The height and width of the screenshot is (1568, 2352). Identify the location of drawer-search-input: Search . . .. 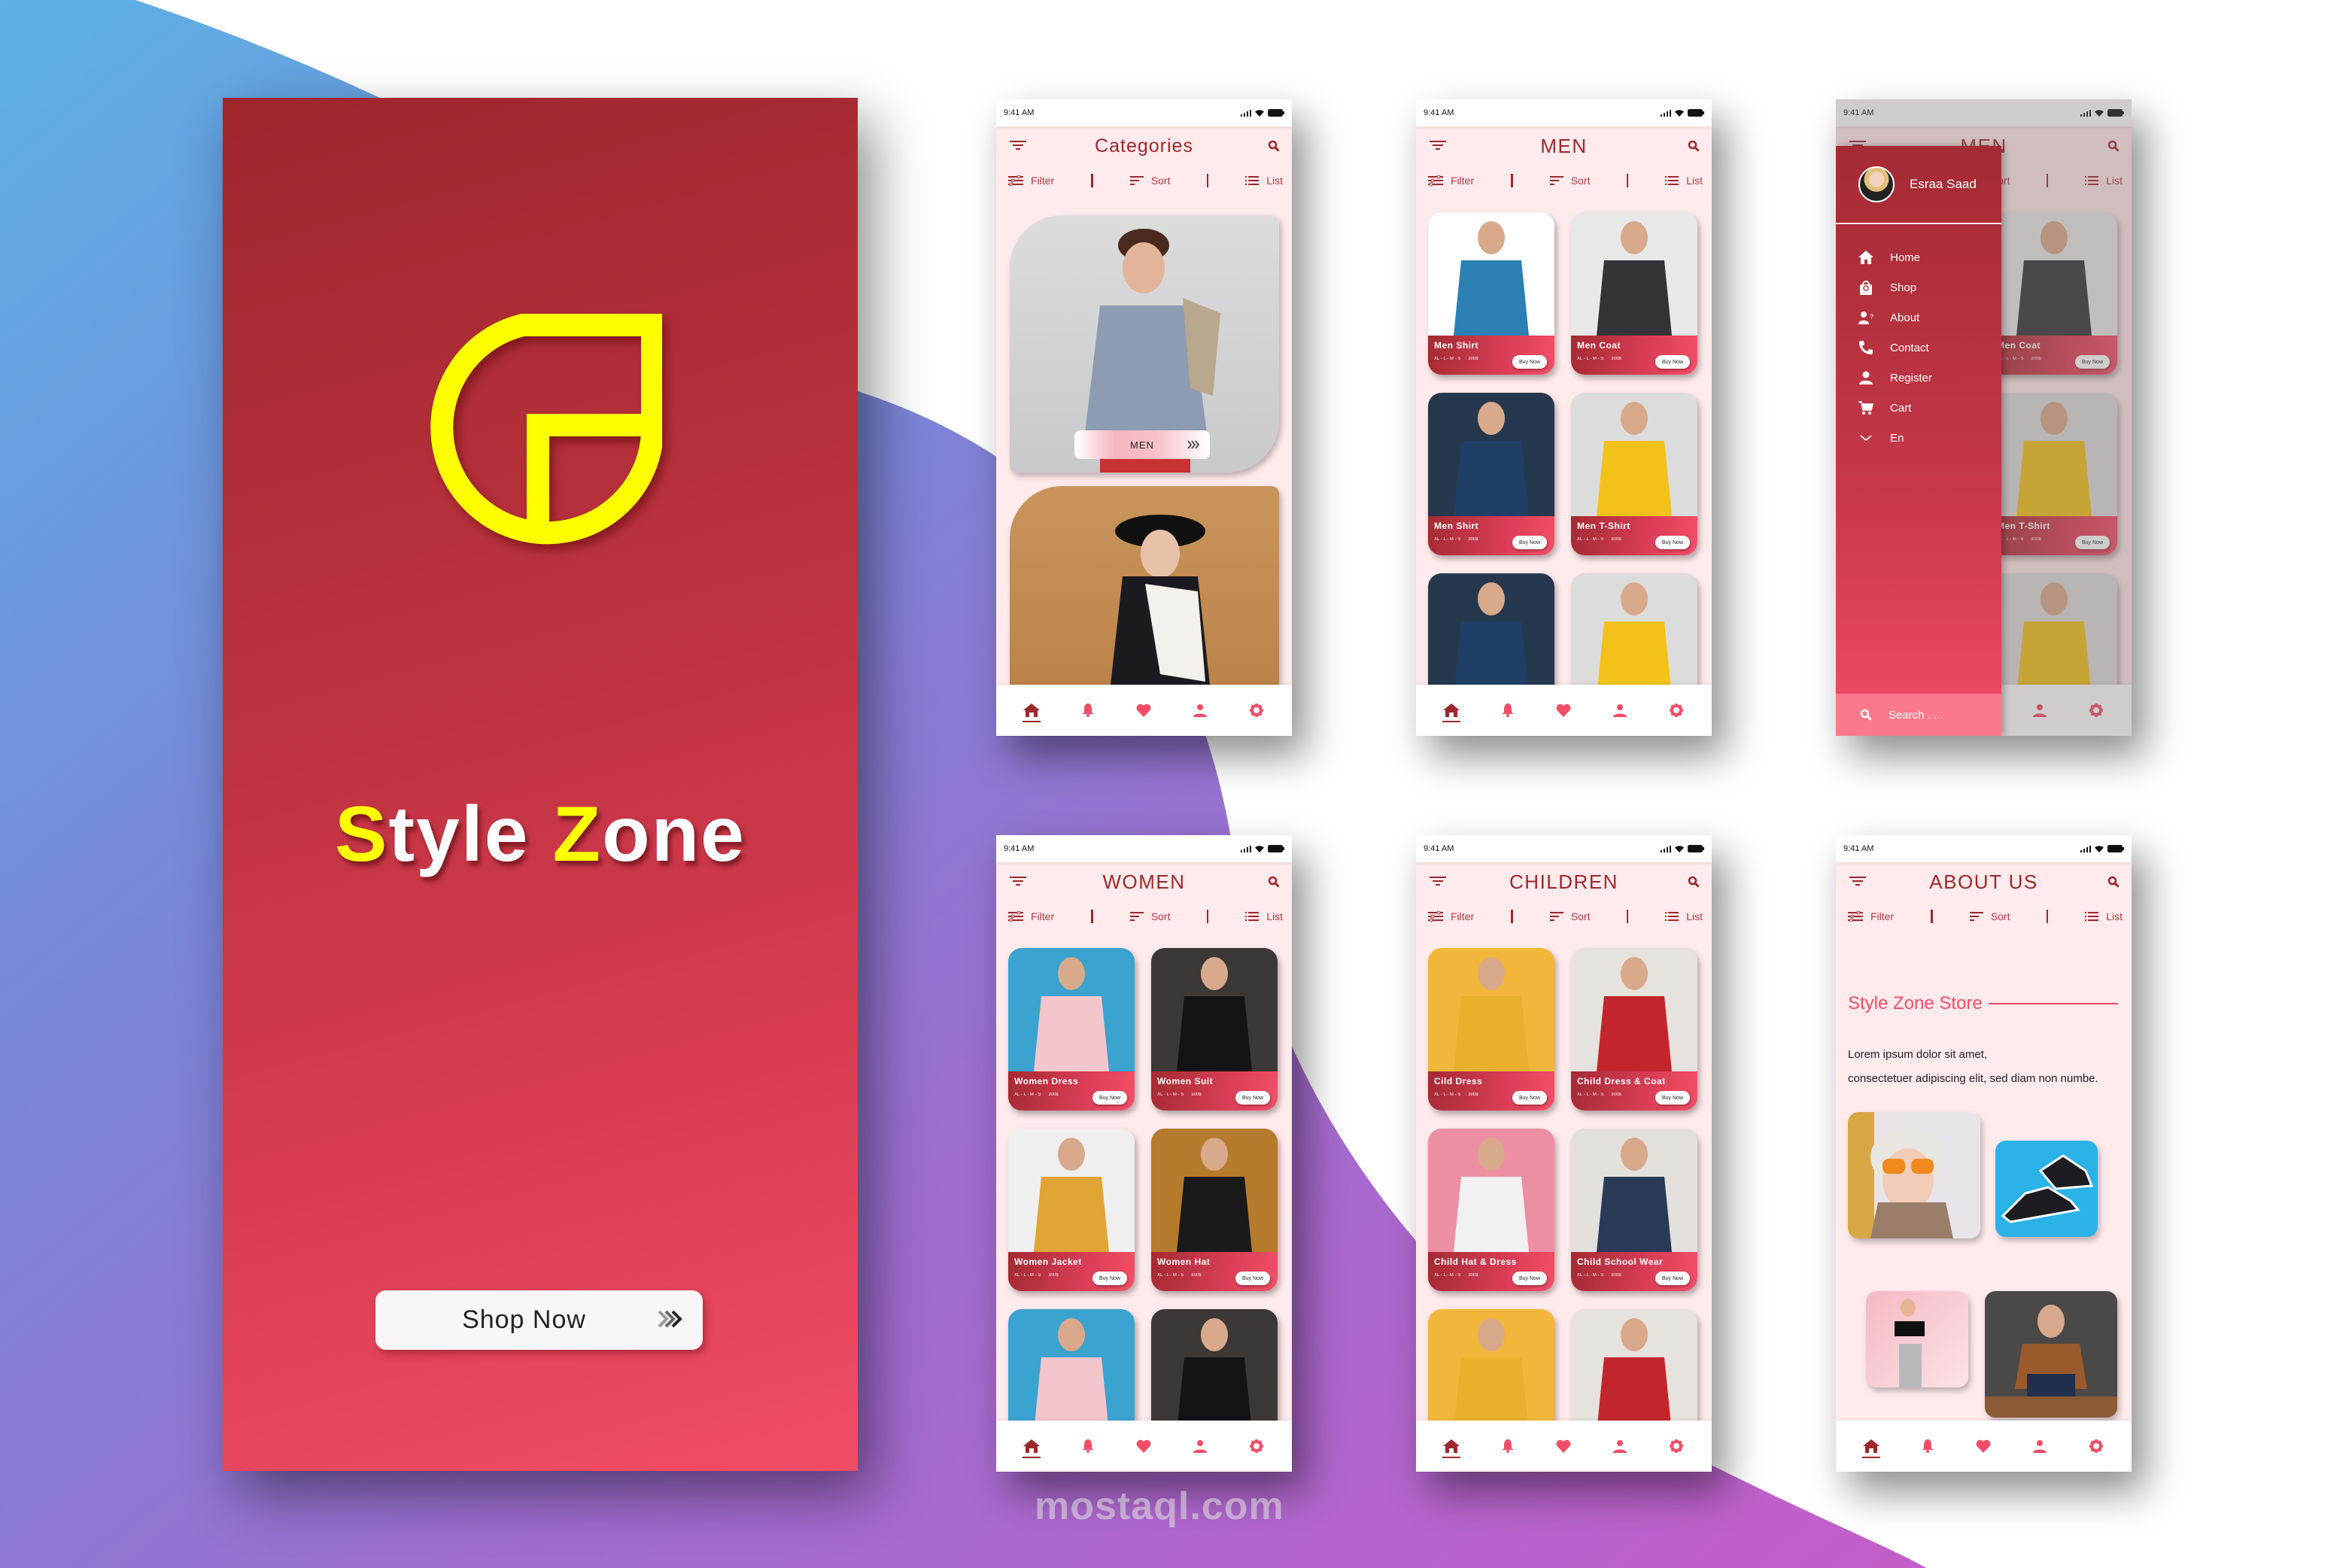
(1918, 715).